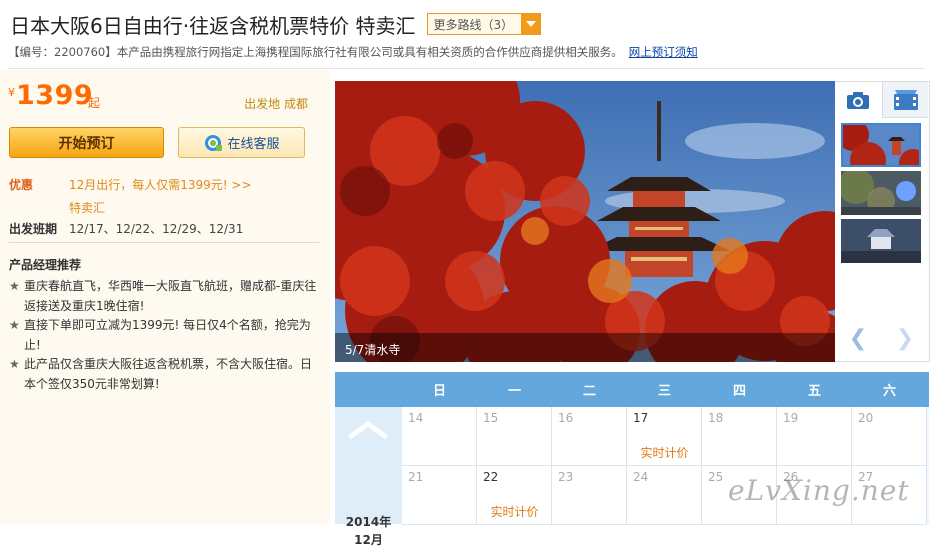 The height and width of the screenshot is (549, 933). I want to click on recommend-title: 产品经理推荐, so click(45, 265).